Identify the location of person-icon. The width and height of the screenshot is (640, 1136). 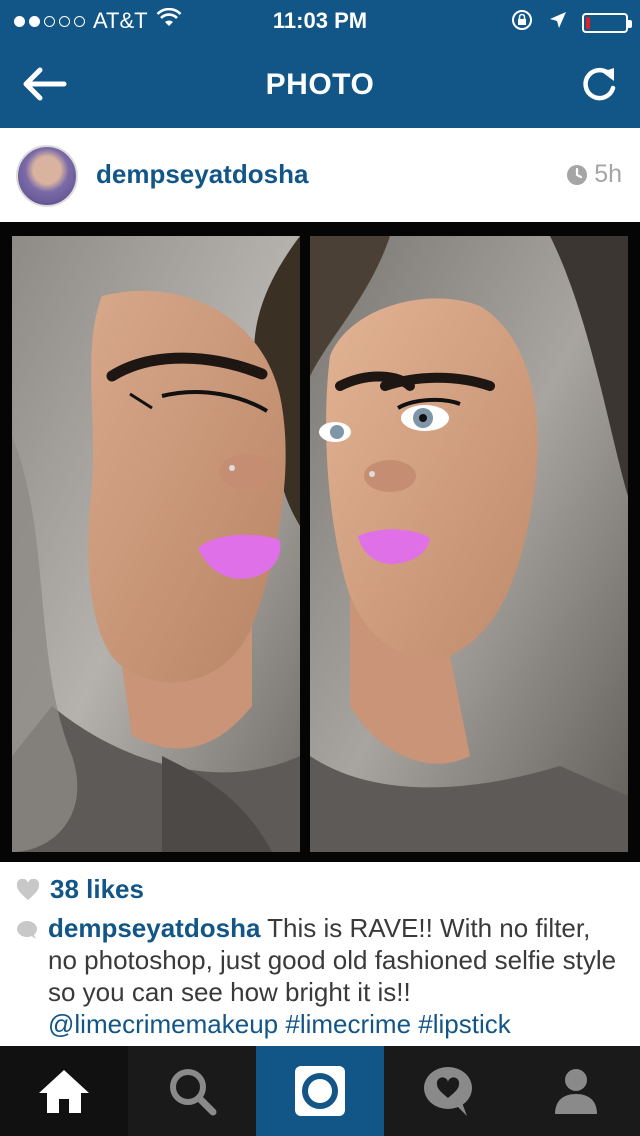
(576, 1091).